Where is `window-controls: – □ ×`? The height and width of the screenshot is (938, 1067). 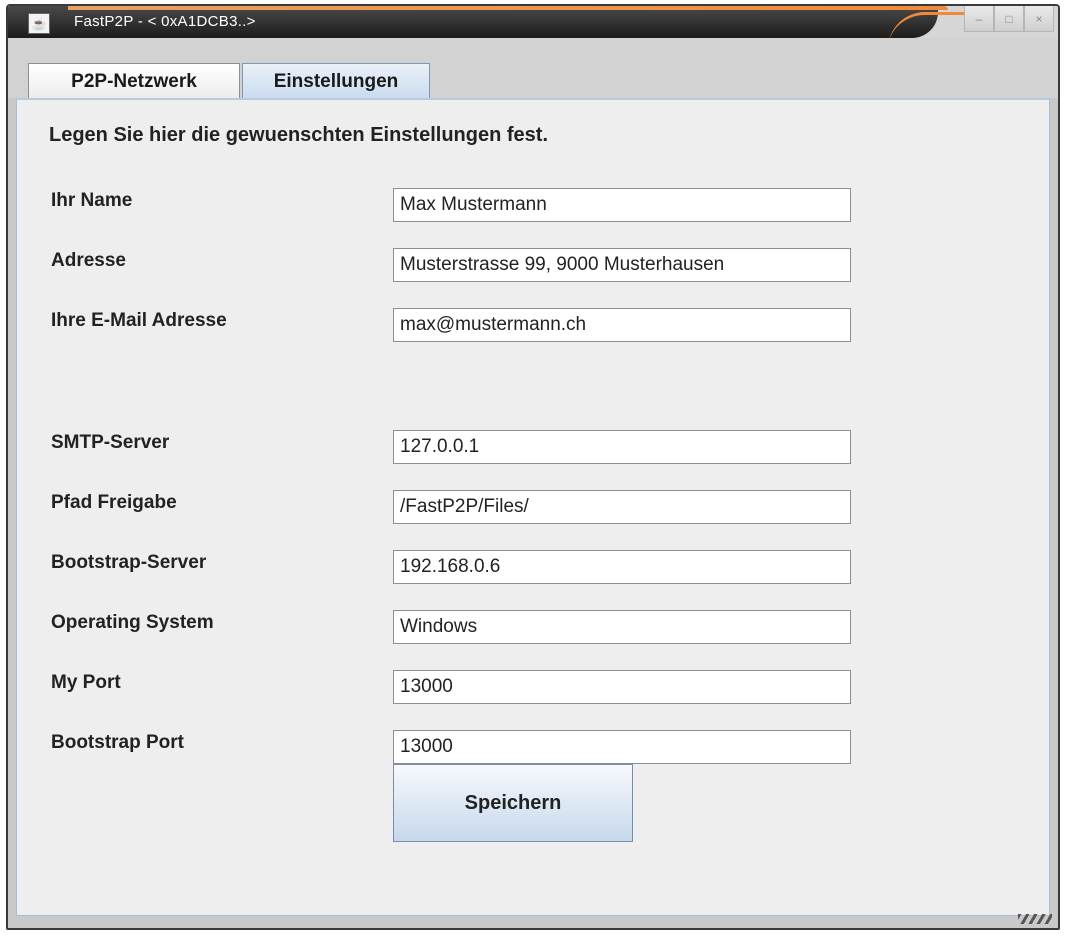
window-controls: – □ × is located at coordinates (1009, 19).